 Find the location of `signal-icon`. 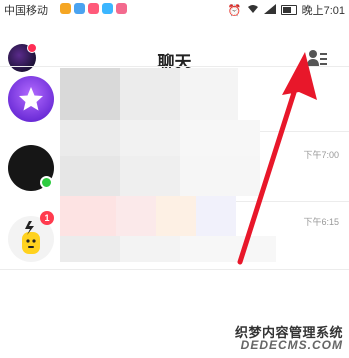

signal-icon is located at coordinates (269, 10).